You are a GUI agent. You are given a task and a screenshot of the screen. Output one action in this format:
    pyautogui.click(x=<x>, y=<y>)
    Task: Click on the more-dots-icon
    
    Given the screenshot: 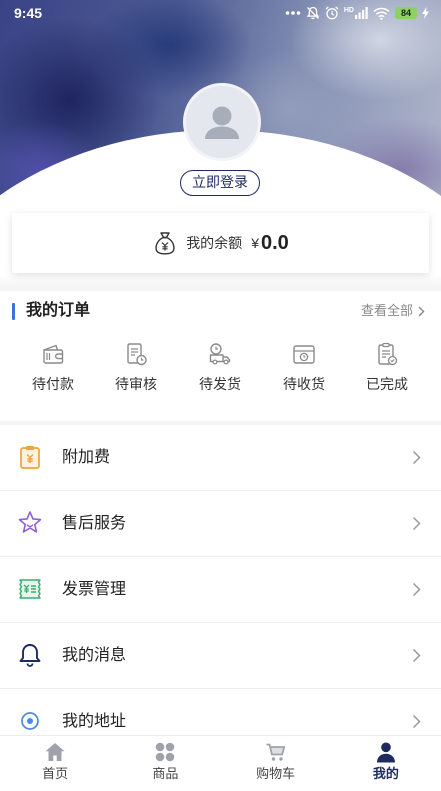 What is the action you would take?
    pyautogui.click(x=293, y=13)
    